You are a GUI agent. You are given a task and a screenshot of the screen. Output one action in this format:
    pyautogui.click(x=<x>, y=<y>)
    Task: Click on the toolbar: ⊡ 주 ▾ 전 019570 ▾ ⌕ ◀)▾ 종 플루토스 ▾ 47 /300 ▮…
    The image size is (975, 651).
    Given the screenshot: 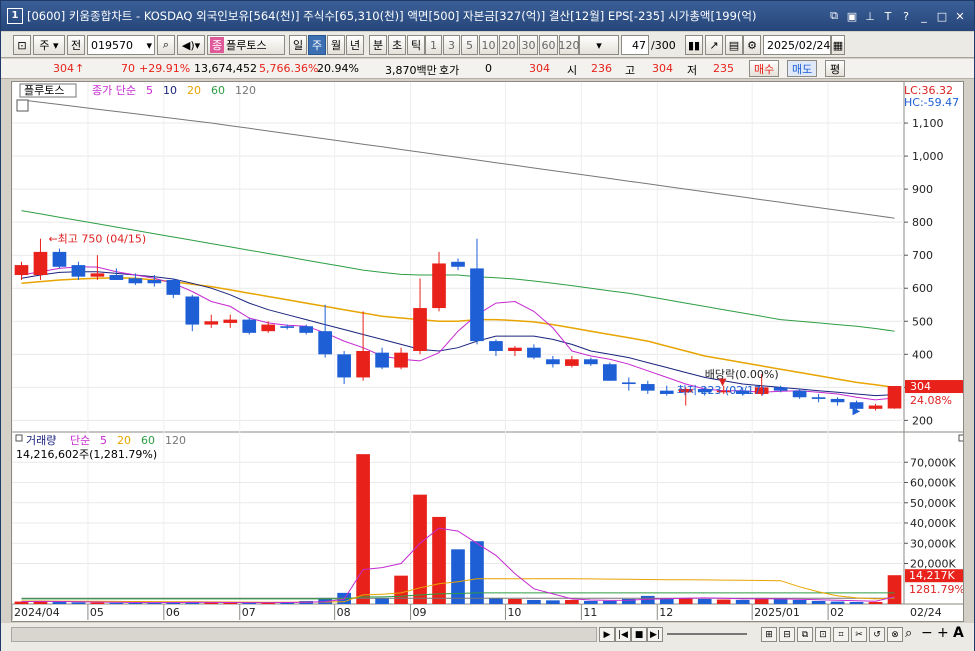 What is the action you would take?
    pyautogui.click(x=487, y=45)
    